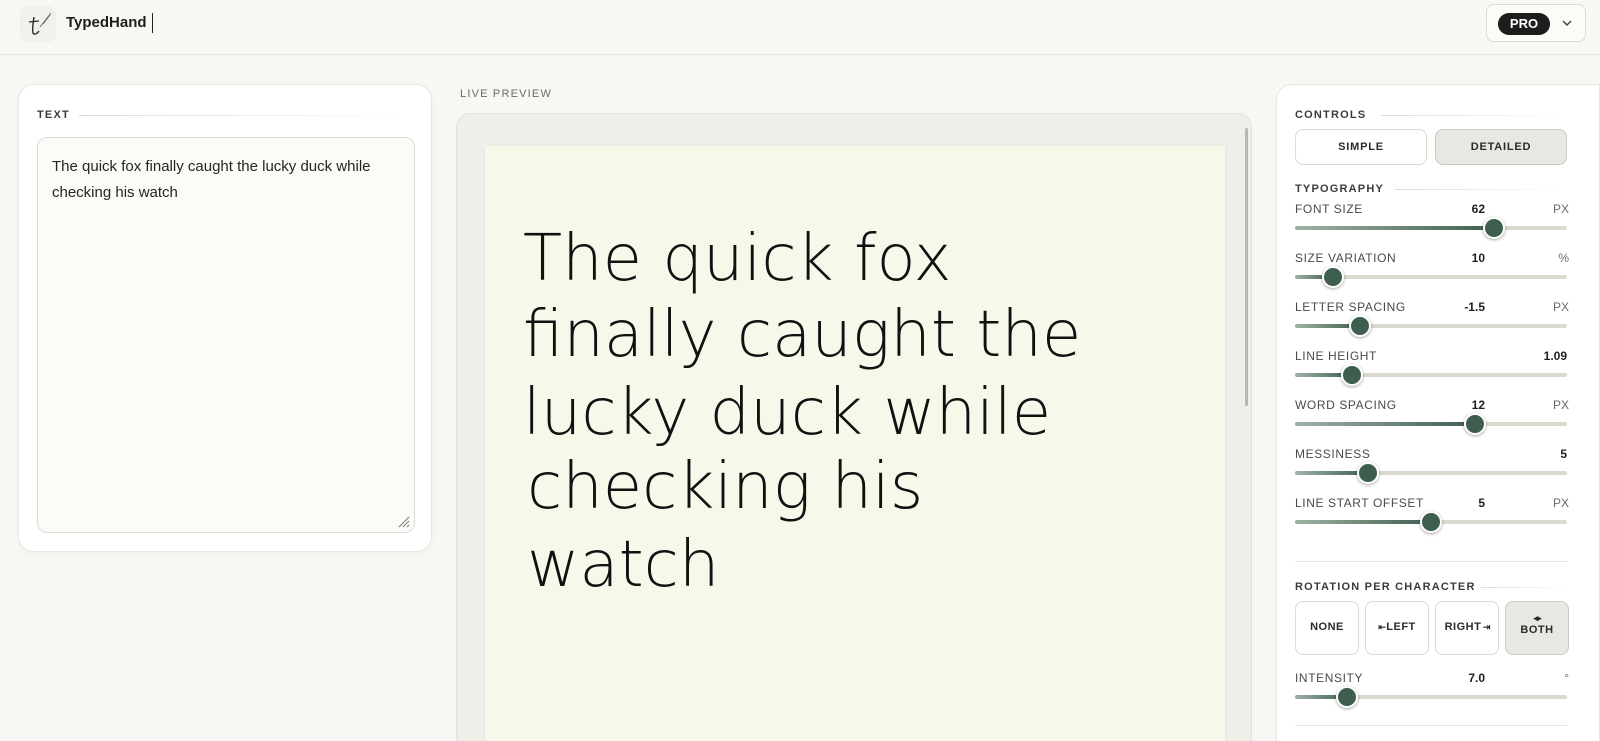 Image resolution: width=1600 pixels, height=741 pixels. What do you see at coordinates (106, 22) in the screenshot?
I see `app-title: TypedHand` at bounding box center [106, 22].